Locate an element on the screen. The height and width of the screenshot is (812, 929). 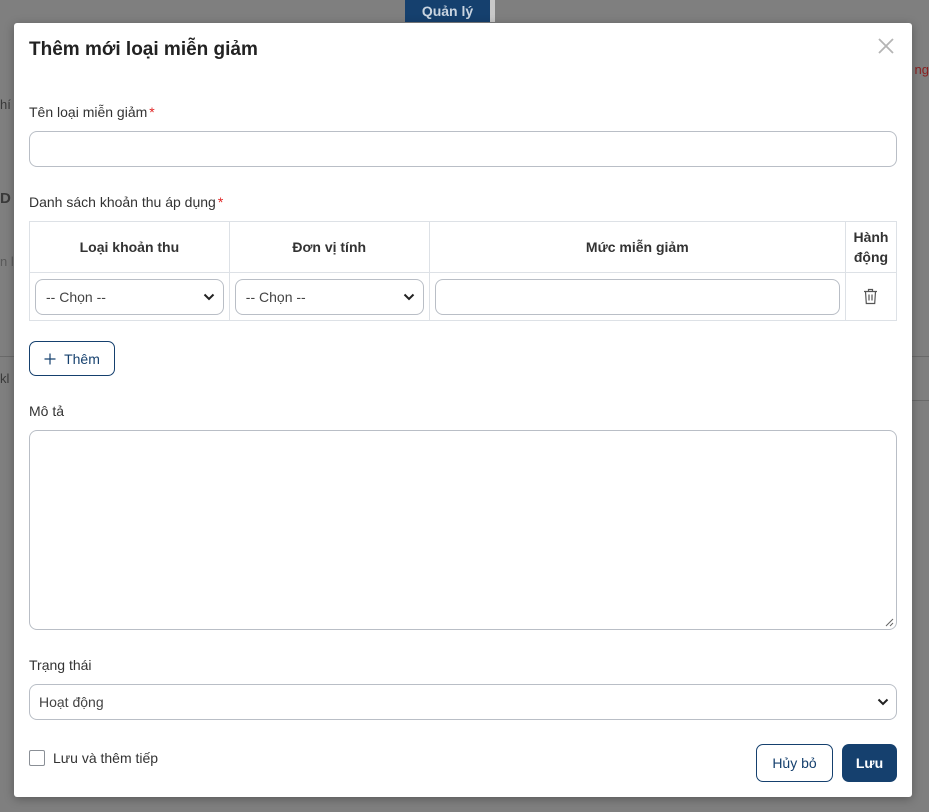
add-row-button: Thêm is located at coordinates (72, 358).